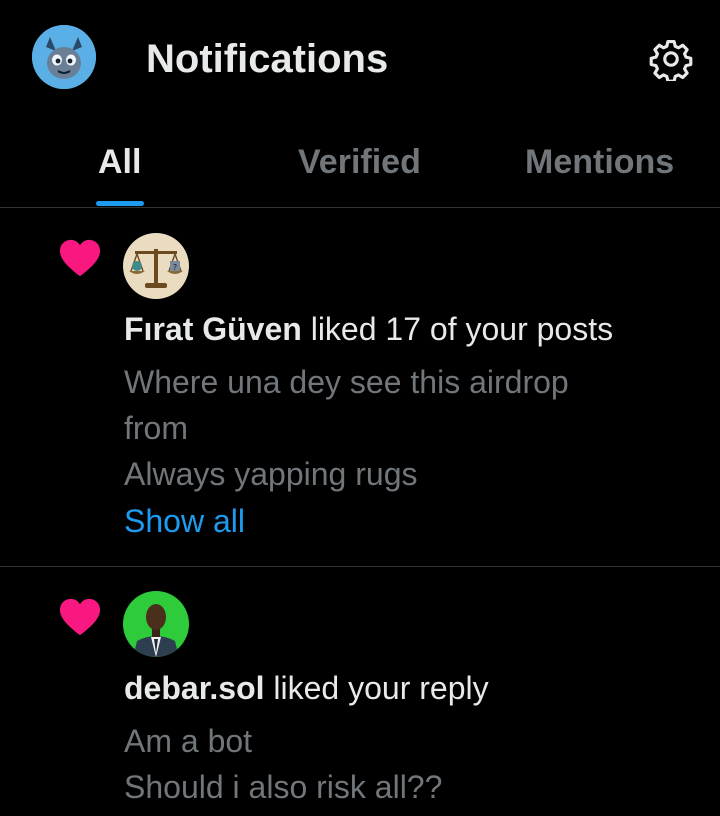 The height and width of the screenshot is (816, 720). I want to click on tab-mentions: Mentions, so click(599, 162).